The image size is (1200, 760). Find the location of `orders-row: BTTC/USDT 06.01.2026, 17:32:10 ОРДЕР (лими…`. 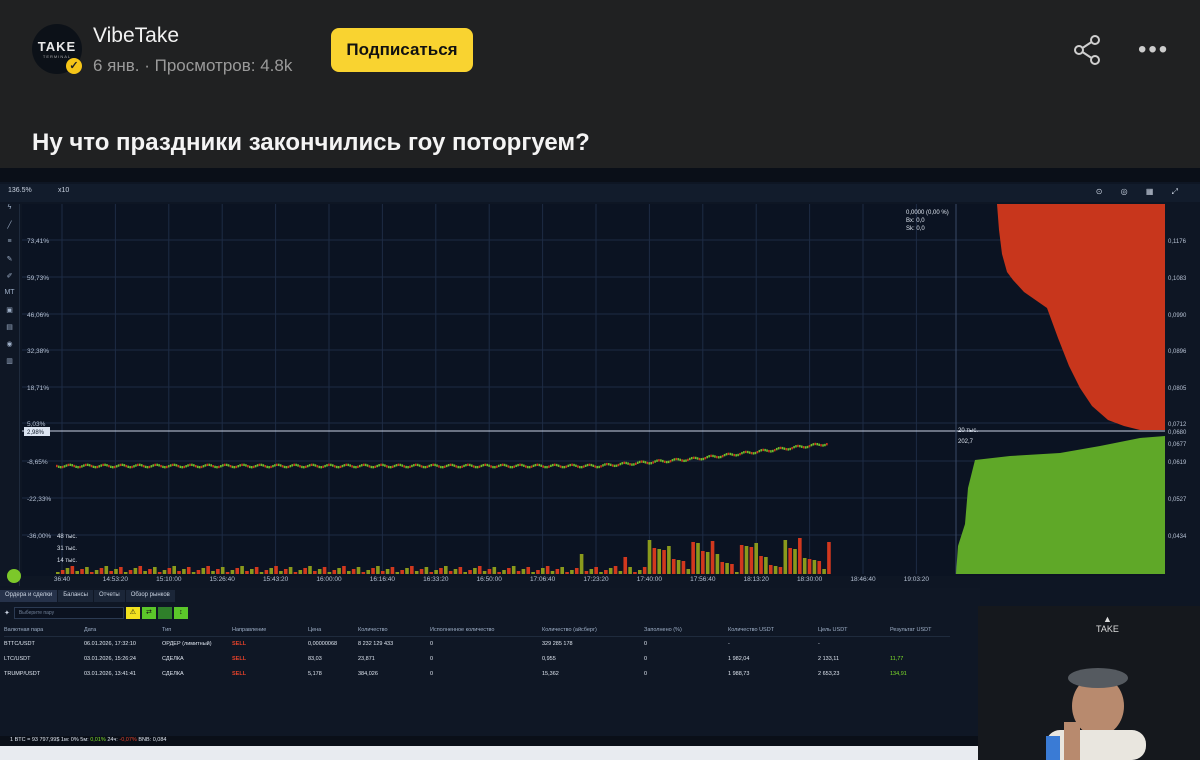

orders-row: BTTC/USDT 06.01.2026, 17:32:10 ОРДЕР (лими… is located at coordinates (477, 643).